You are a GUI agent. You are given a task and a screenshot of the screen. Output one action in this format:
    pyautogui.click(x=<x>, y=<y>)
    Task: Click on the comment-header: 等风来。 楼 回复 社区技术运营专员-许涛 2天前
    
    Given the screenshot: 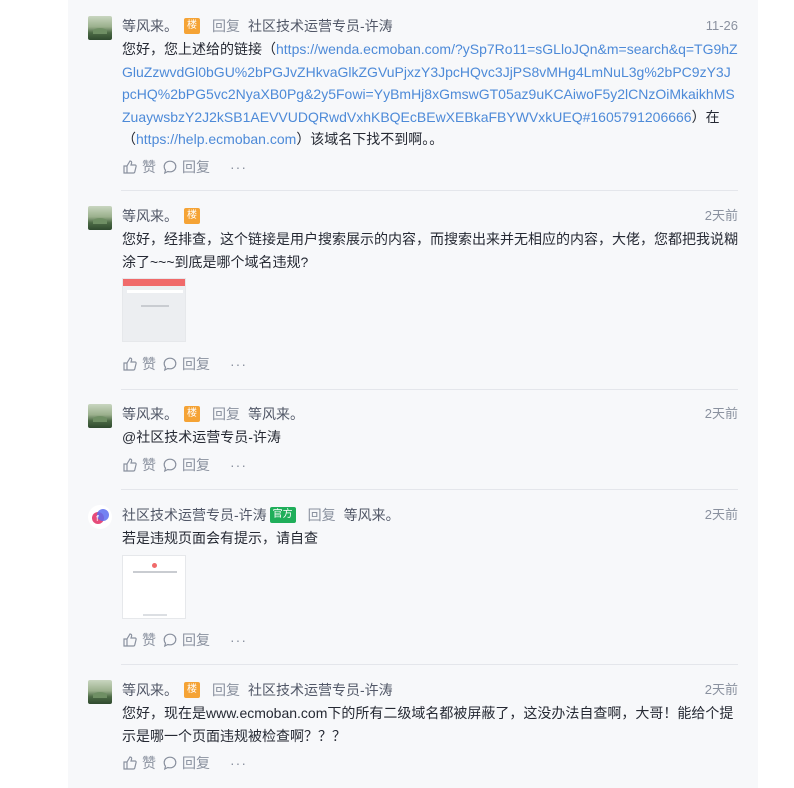 What is the action you would take?
    pyautogui.click(x=430, y=690)
    